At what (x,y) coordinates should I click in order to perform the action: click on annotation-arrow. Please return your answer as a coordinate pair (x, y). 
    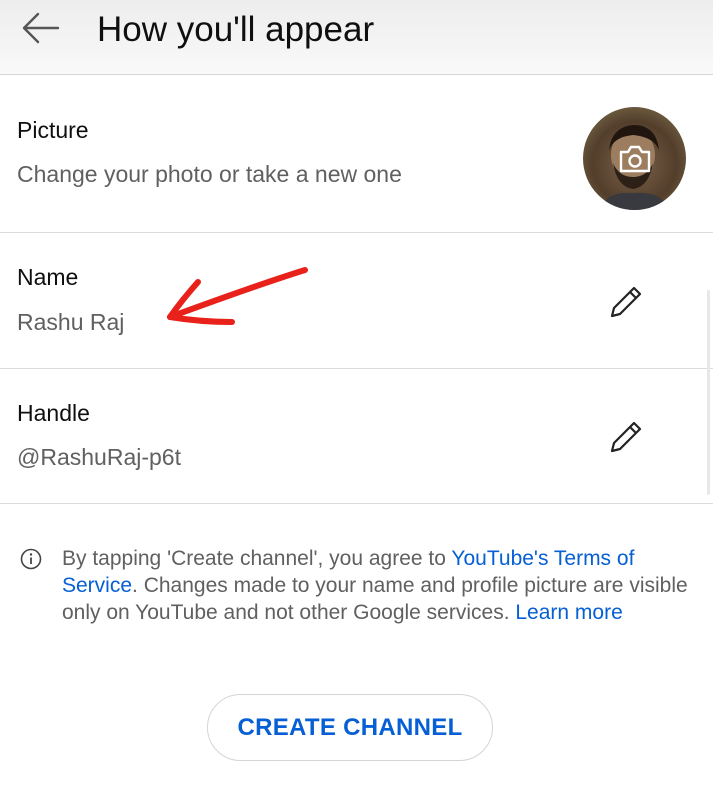
    Looking at the image, I should click on (237, 296).